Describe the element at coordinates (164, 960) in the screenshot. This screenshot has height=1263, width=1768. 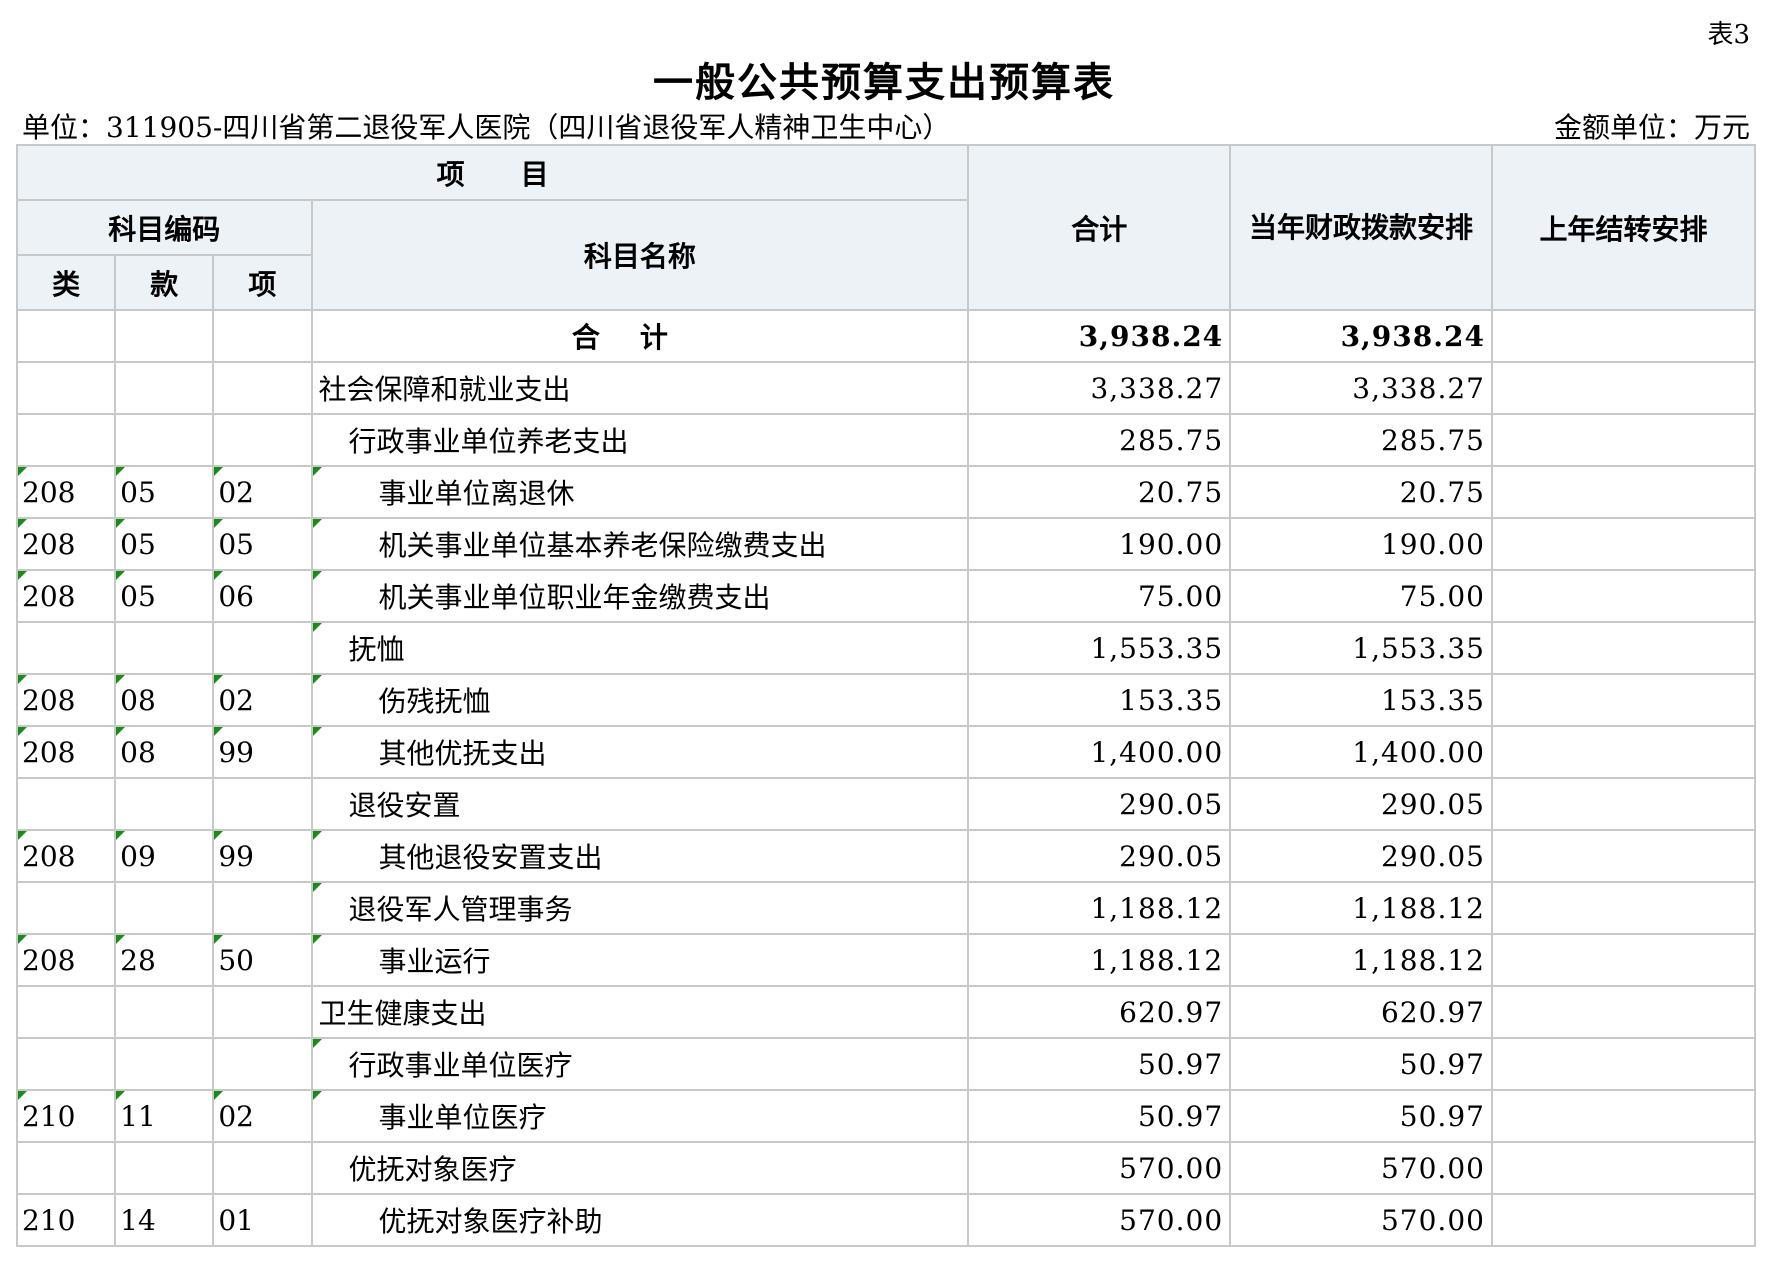
I see `kuan-cell: 28` at that location.